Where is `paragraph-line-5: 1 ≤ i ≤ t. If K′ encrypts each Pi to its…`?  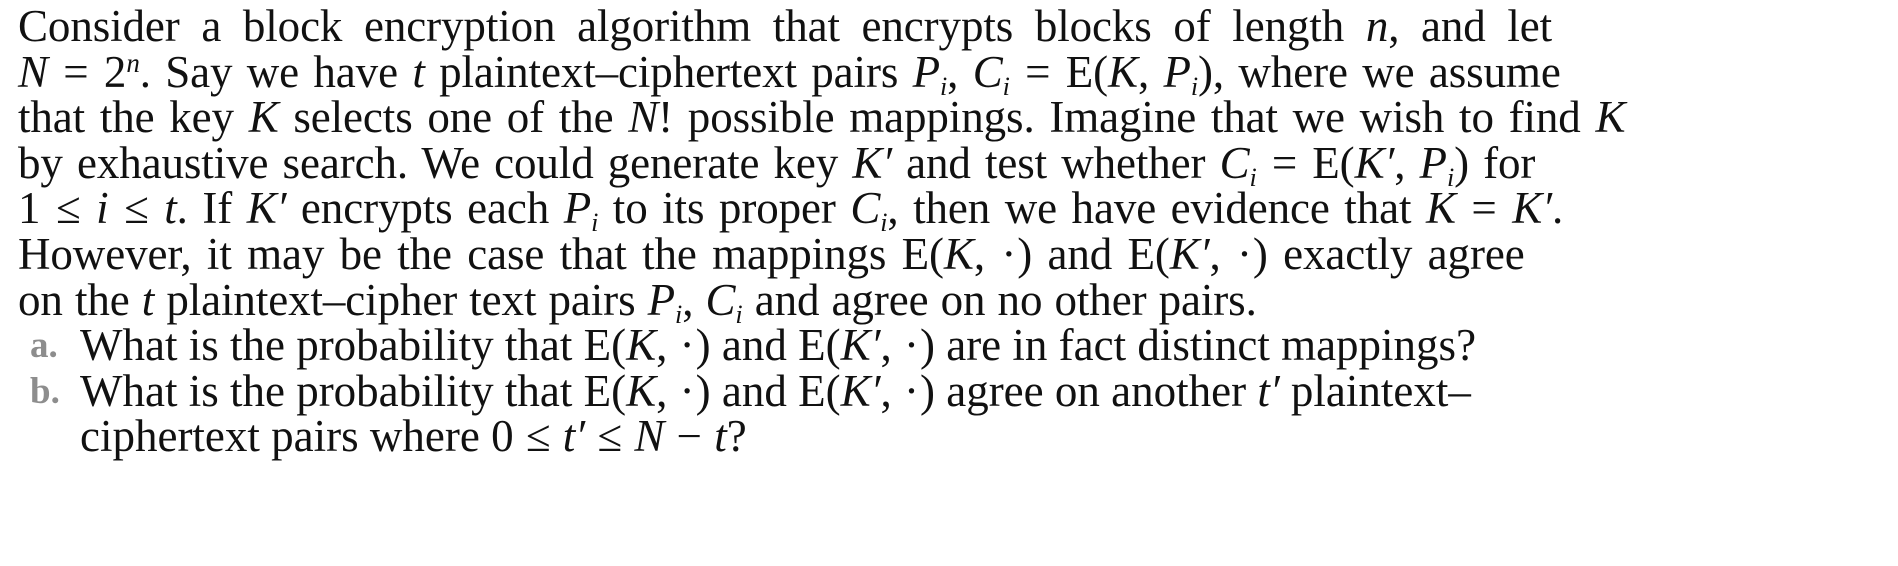
paragraph-line-5: 1 ≤ i ≤ t. If K′ encrypts each Pi to its… is located at coordinates (791, 210).